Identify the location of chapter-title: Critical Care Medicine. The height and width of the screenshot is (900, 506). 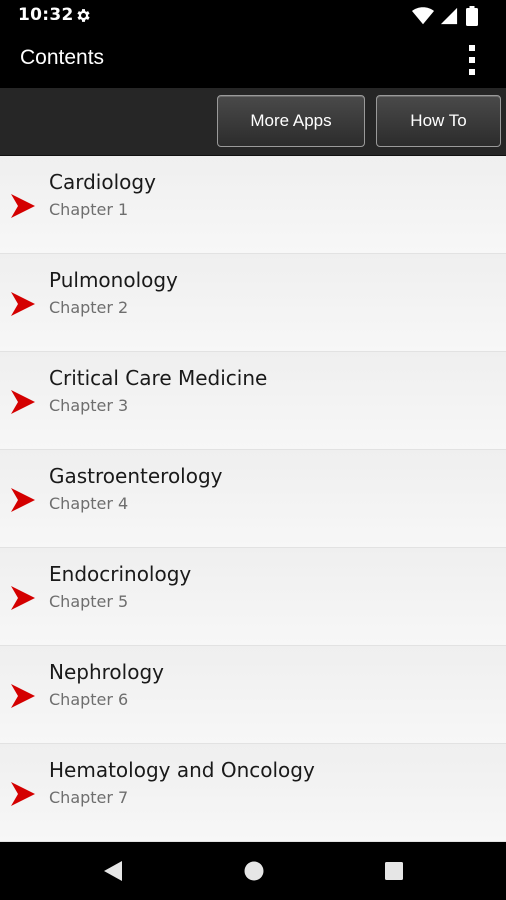
(158, 378).